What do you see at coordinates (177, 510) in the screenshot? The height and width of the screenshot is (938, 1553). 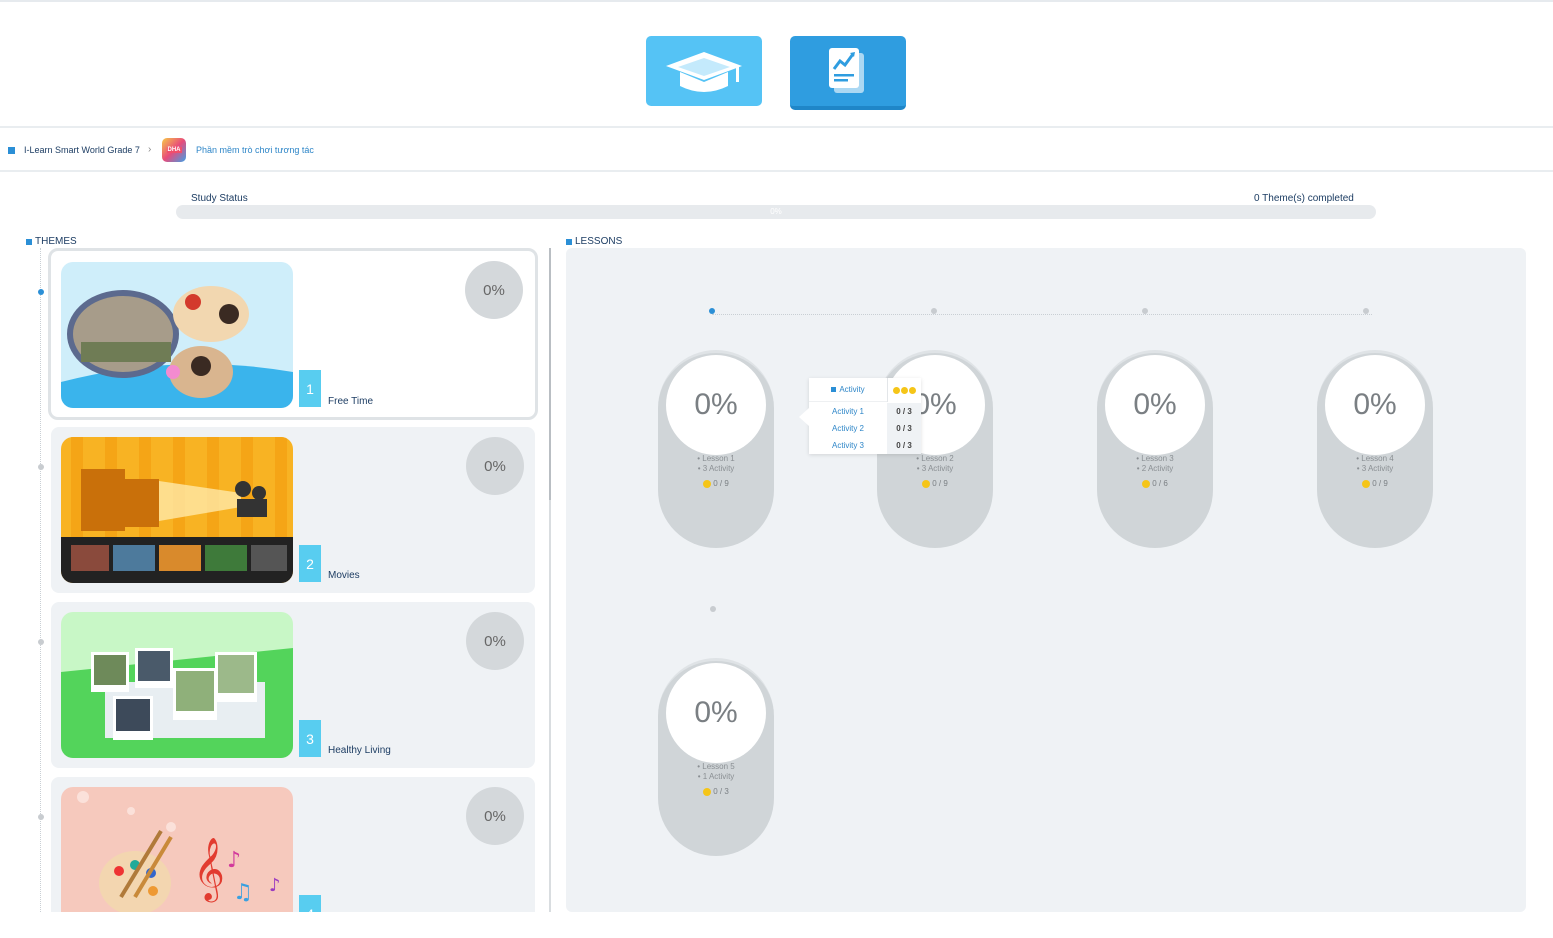 I see `theme-thumbnail-movies` at bounding box center [177, 510].